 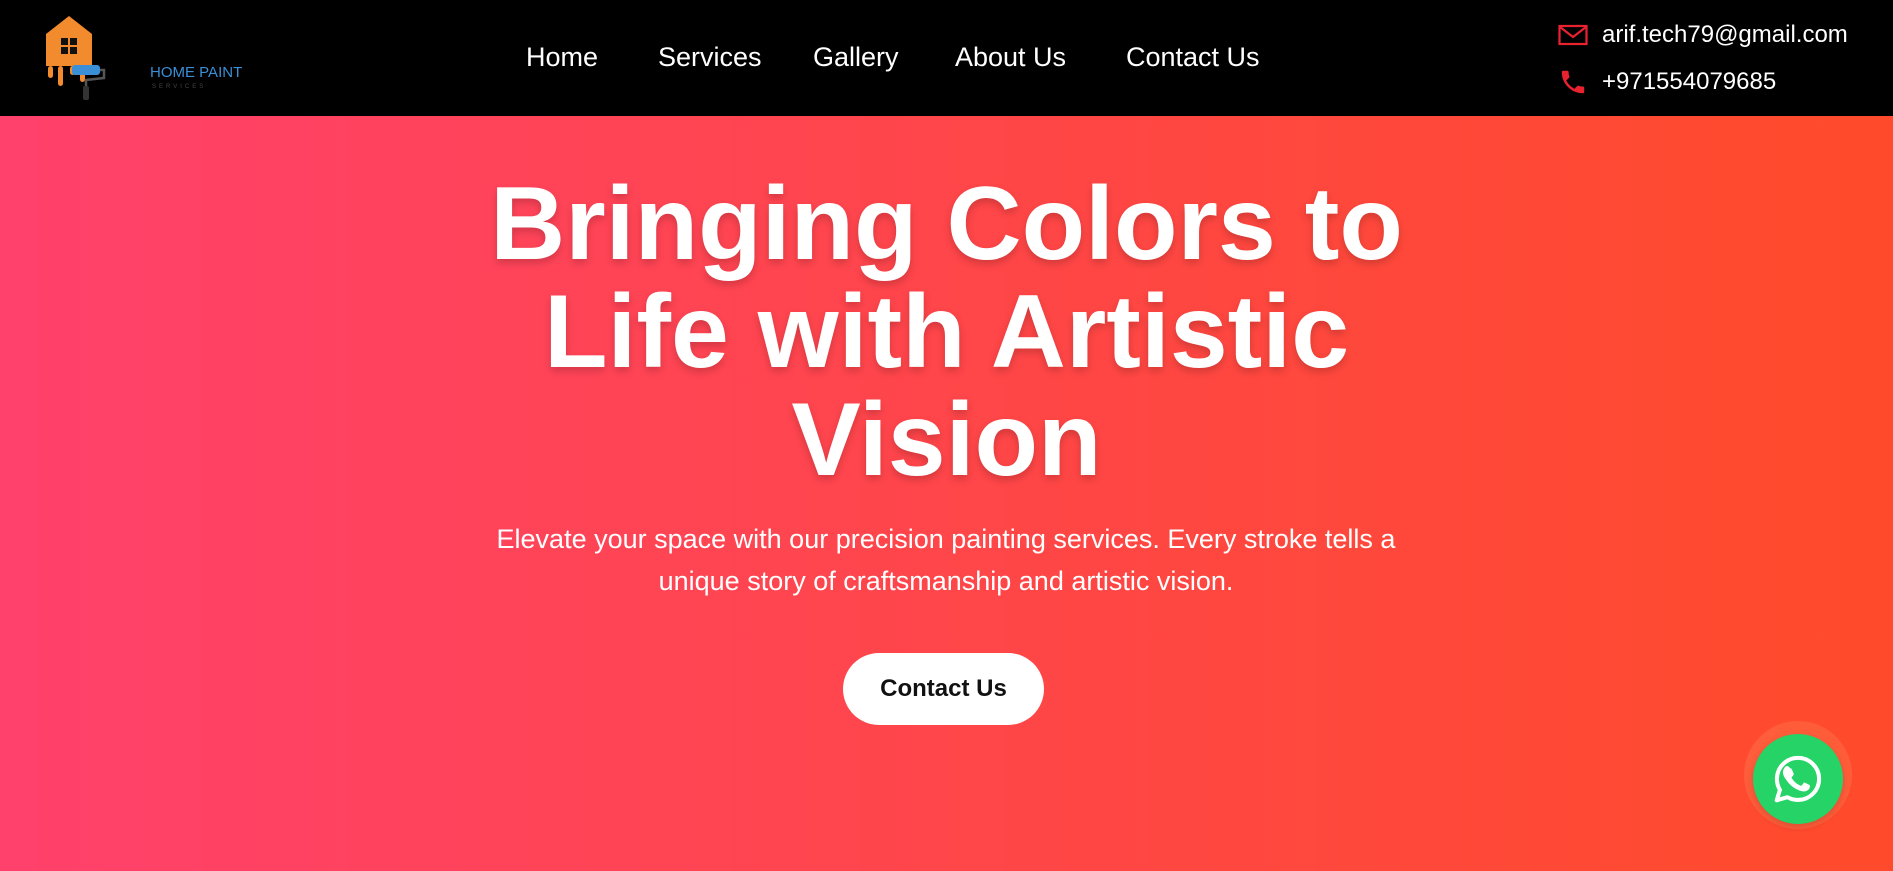 What do you see at coordinates (1010, 57) in the screenshot?
I see `nav-about-us: About Us` at bounding box center [1010, 57].